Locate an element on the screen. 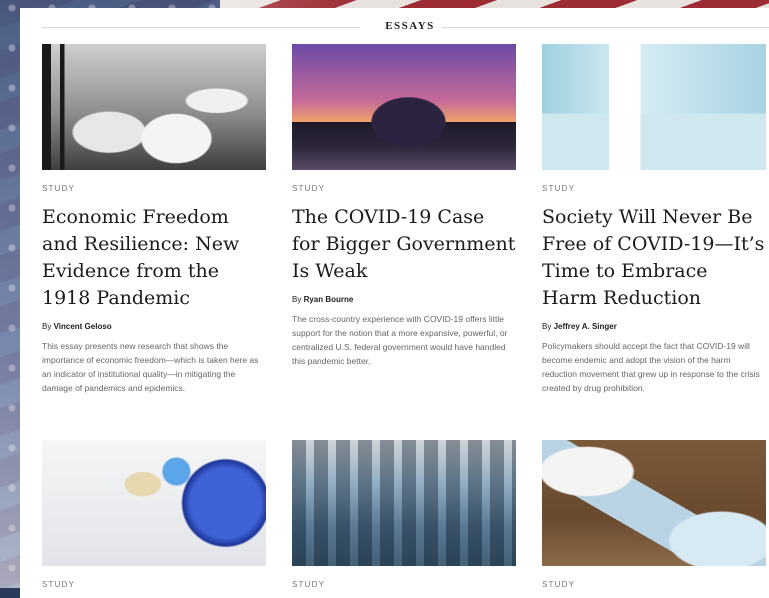  section-header: ESSAYS is located at coordinates (405, 27).